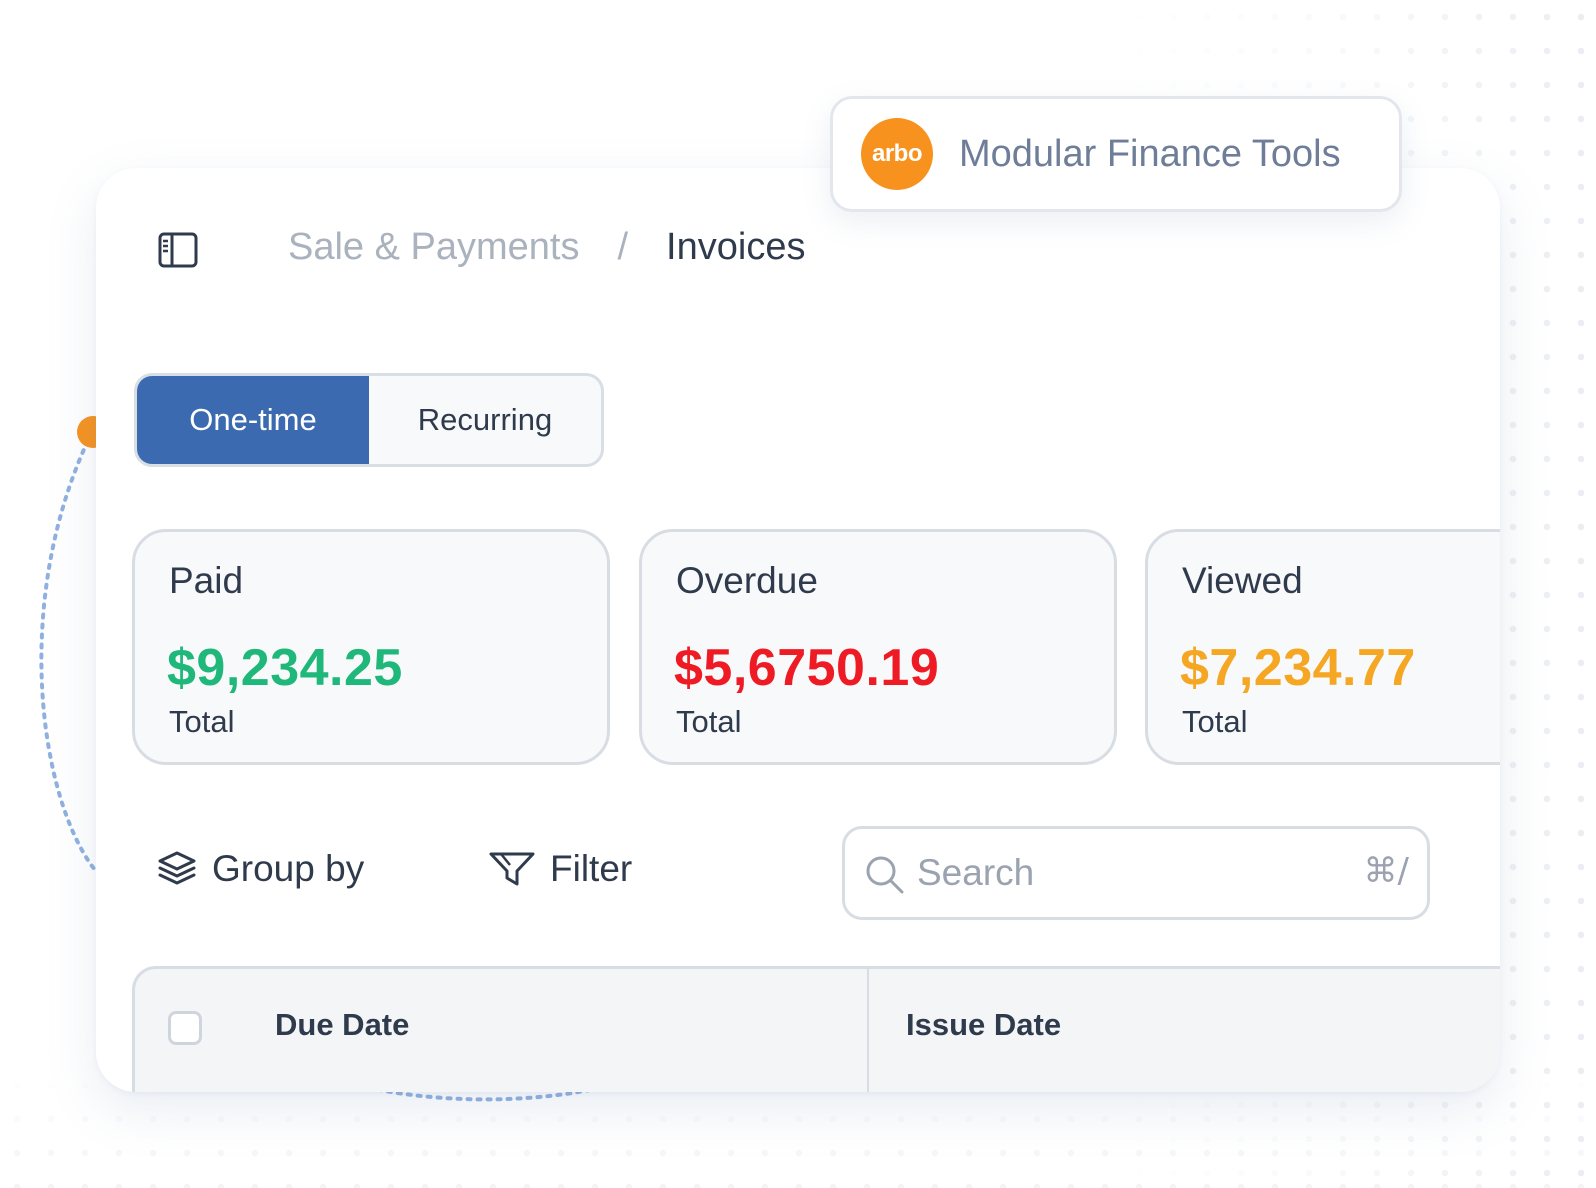 This screenshot has height=1188, width=1596. I want to click on brand-name: Modular Finance Tools, so click(1150, 153).